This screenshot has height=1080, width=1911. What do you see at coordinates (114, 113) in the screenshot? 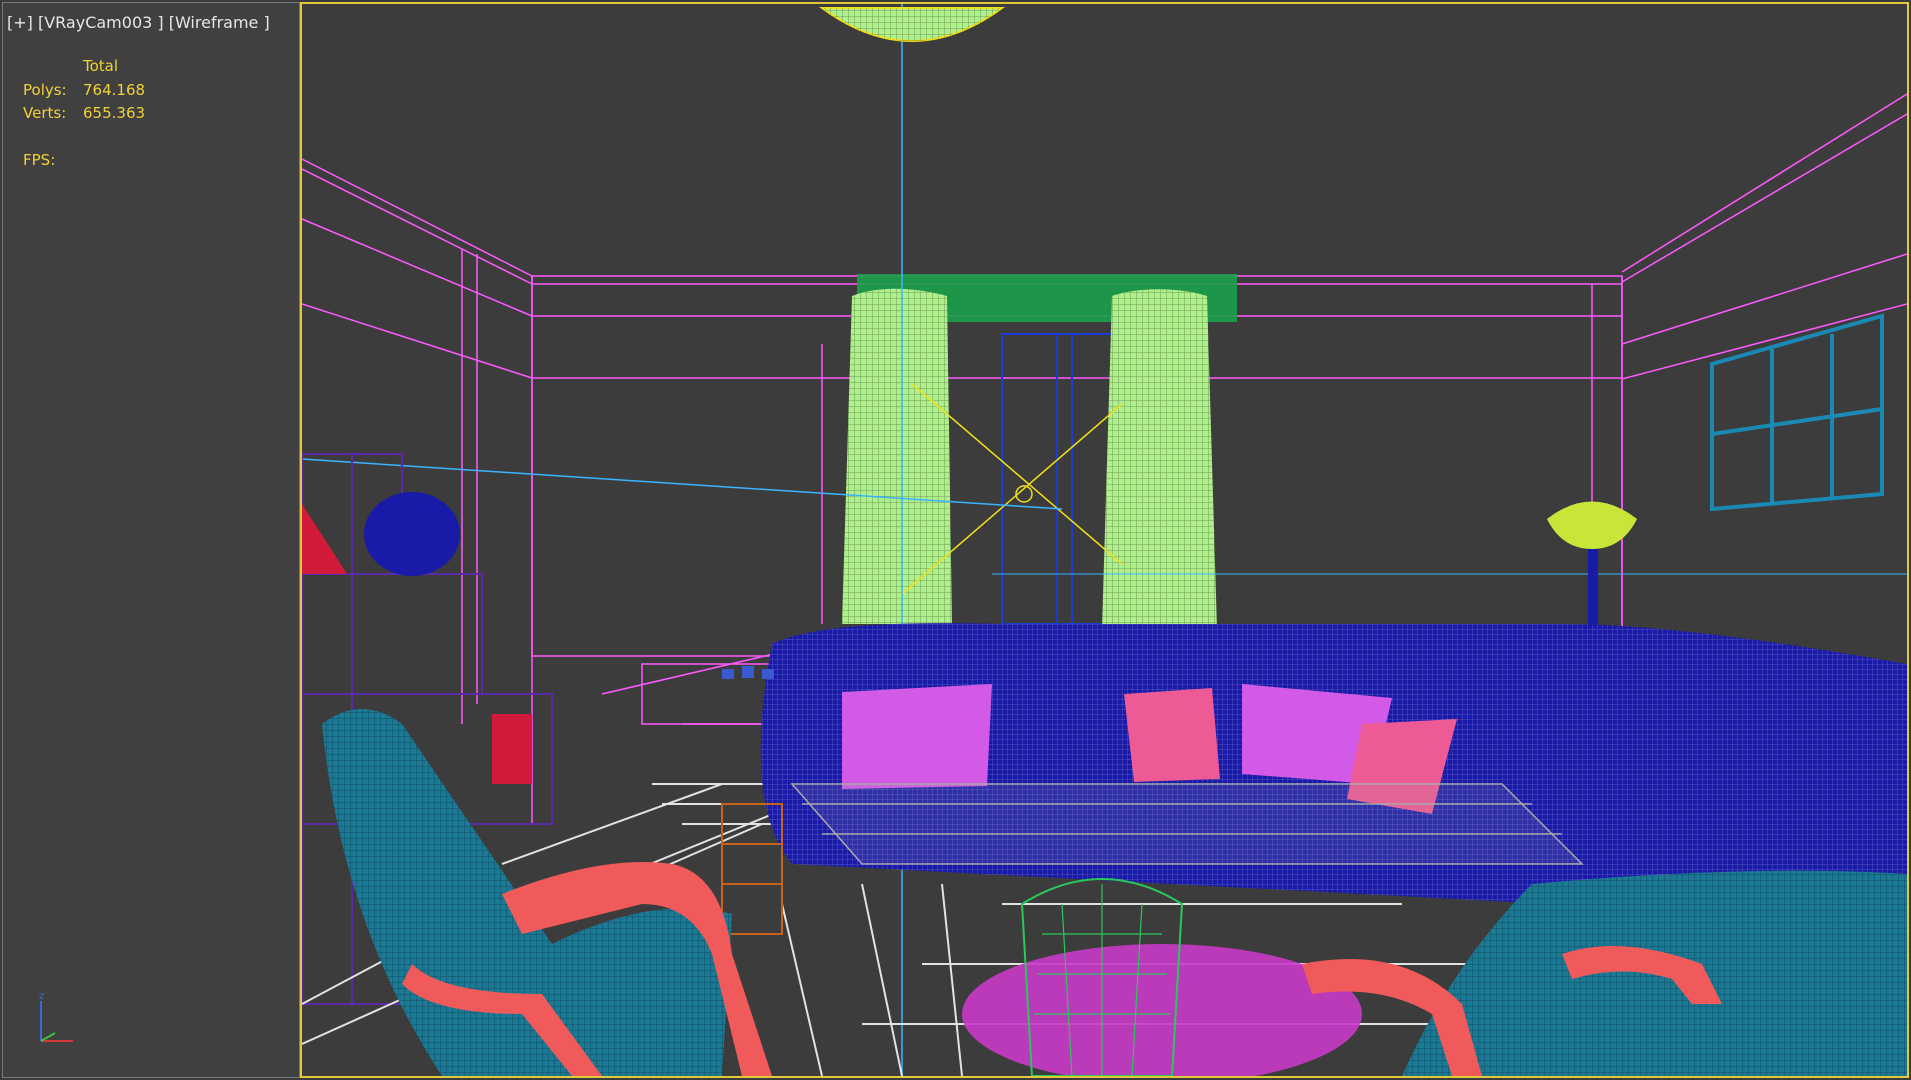
I see `verts-value: 655.363` at bounding box center [114, 113].